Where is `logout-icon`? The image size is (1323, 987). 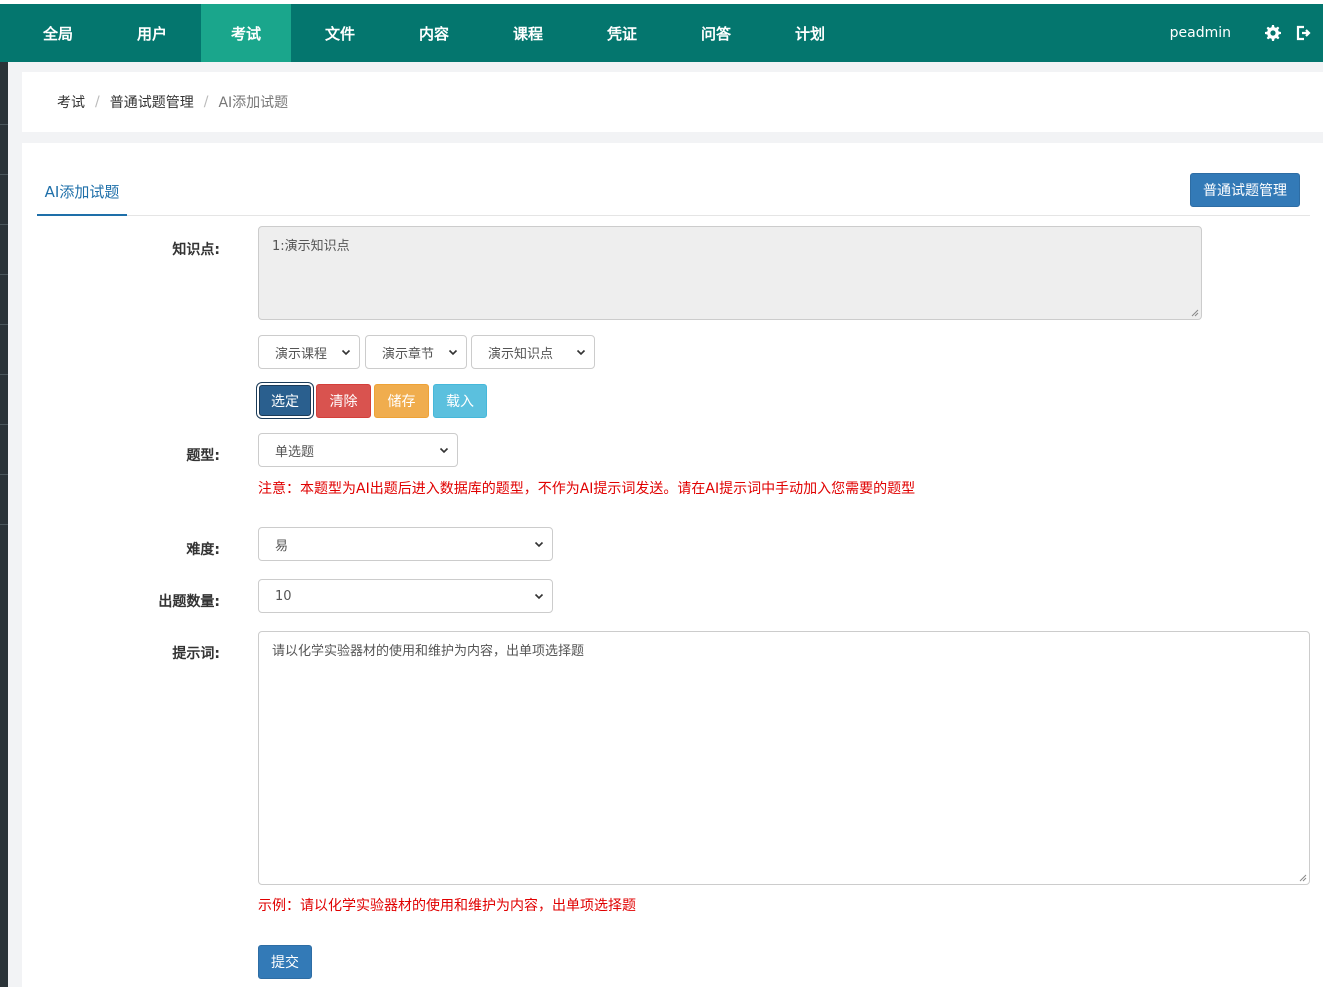
logout-icon is located at coordinates (1303, 33).